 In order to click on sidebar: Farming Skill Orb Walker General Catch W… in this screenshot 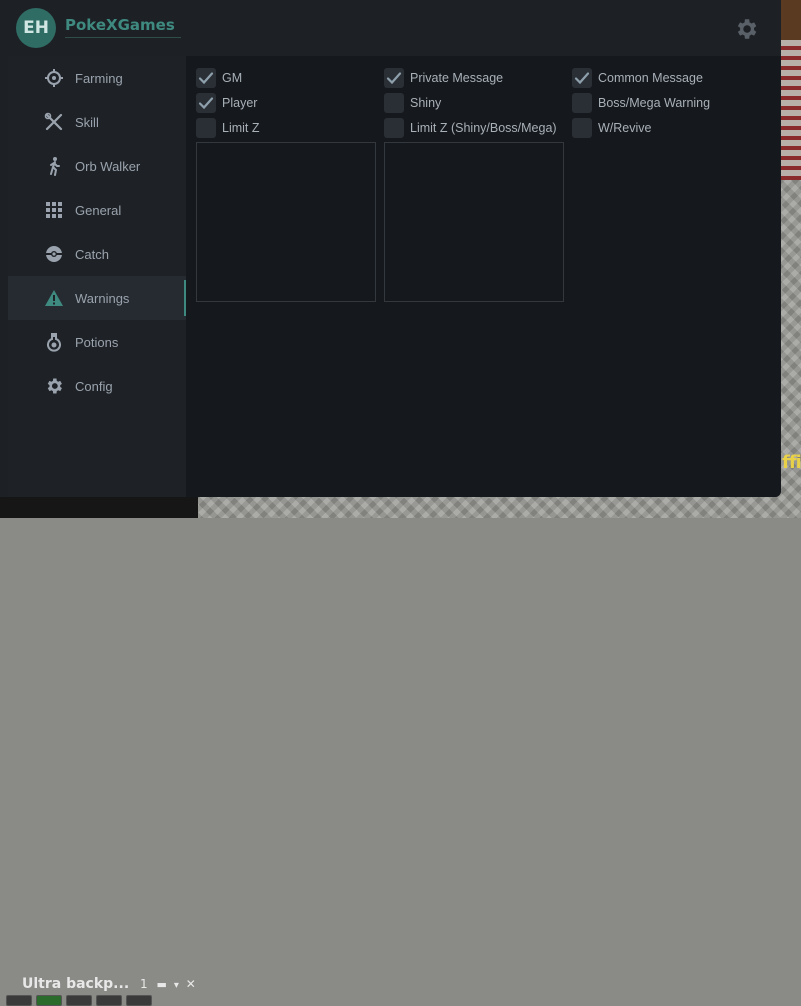, I will do `click(97, 276)`.